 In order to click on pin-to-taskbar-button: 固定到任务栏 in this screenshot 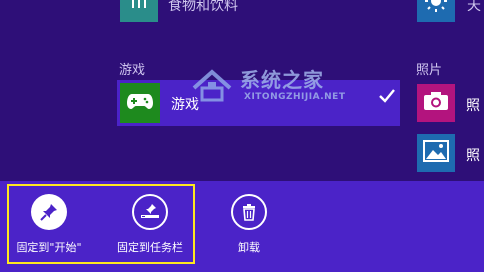, I will do `click(150, 224)`.